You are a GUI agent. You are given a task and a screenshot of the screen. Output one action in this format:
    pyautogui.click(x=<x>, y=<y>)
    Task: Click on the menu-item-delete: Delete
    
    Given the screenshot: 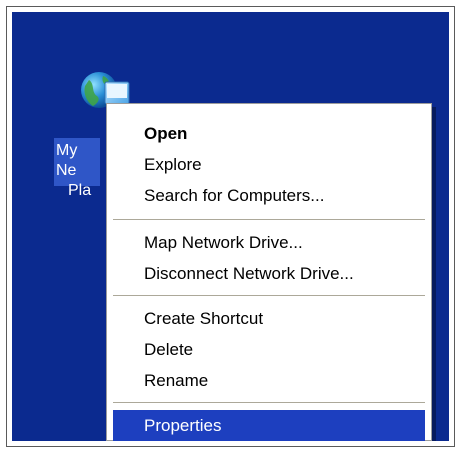 What is the action you would take?
    pyautogui.click(x=269, y=349)
    